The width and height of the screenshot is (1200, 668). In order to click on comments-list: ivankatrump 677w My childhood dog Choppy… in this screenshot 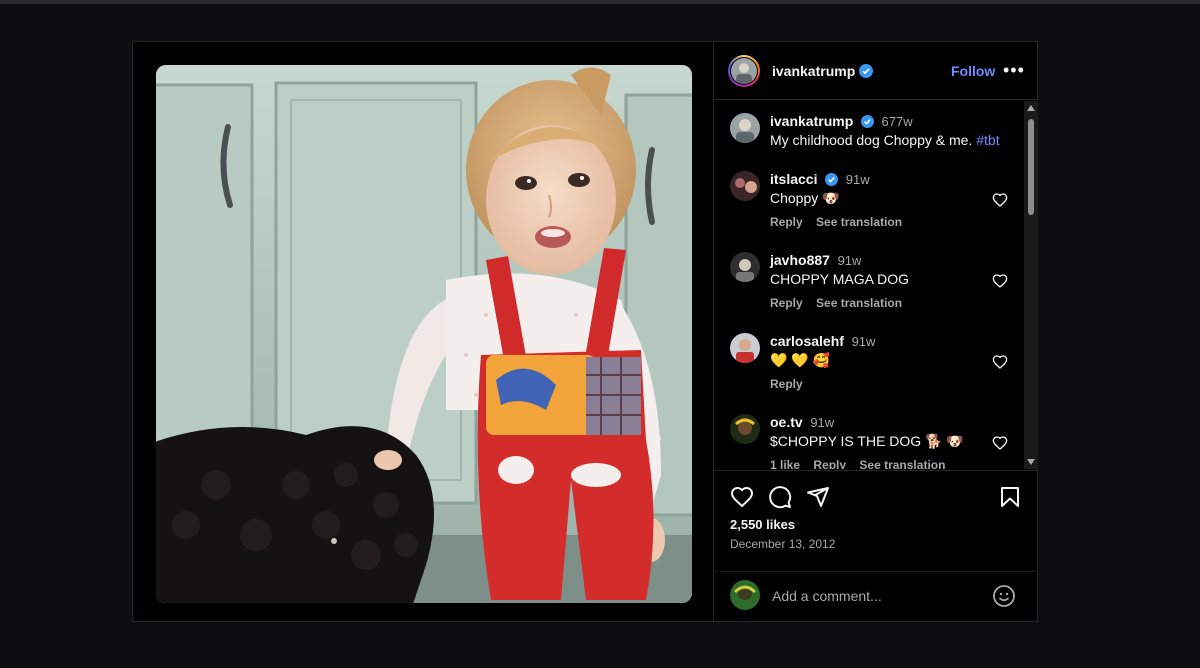, I will do `click(876, 285)`.